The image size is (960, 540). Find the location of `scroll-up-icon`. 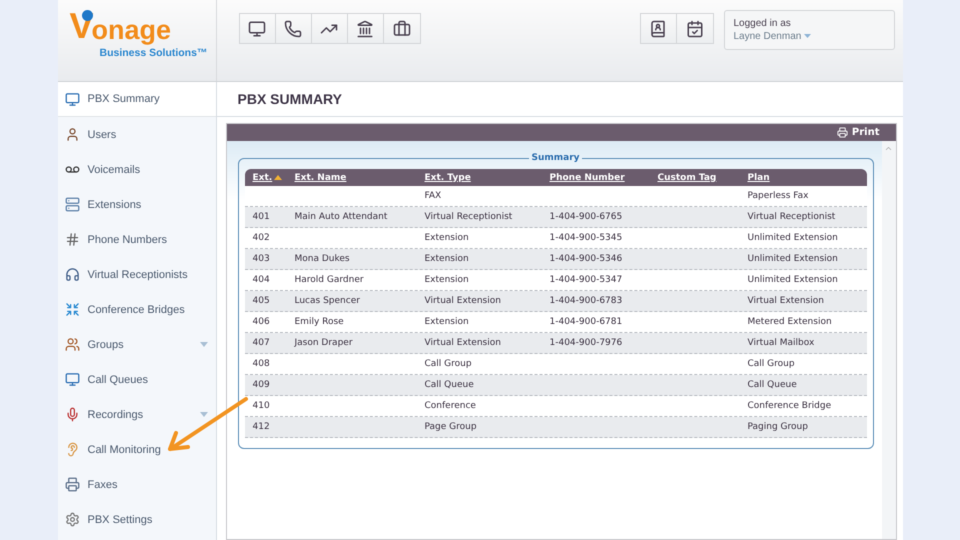

scroll-up-icon is located at coordinates (888, 148).